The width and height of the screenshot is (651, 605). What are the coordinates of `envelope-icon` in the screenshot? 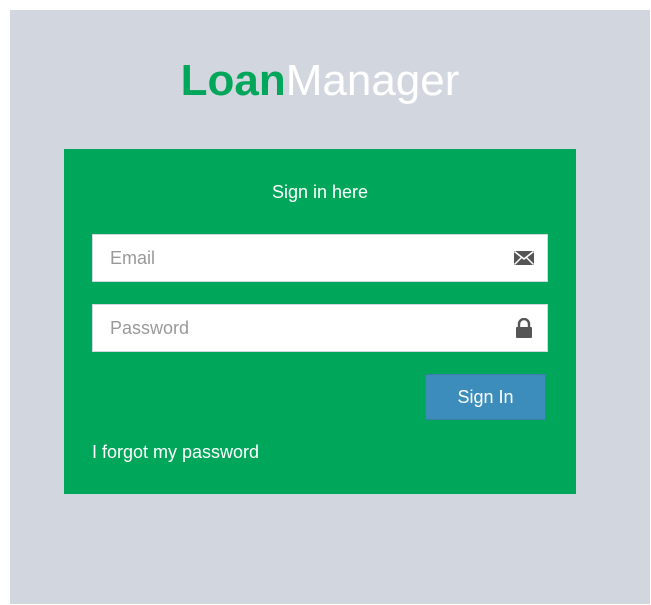 It's located at (524, 258).